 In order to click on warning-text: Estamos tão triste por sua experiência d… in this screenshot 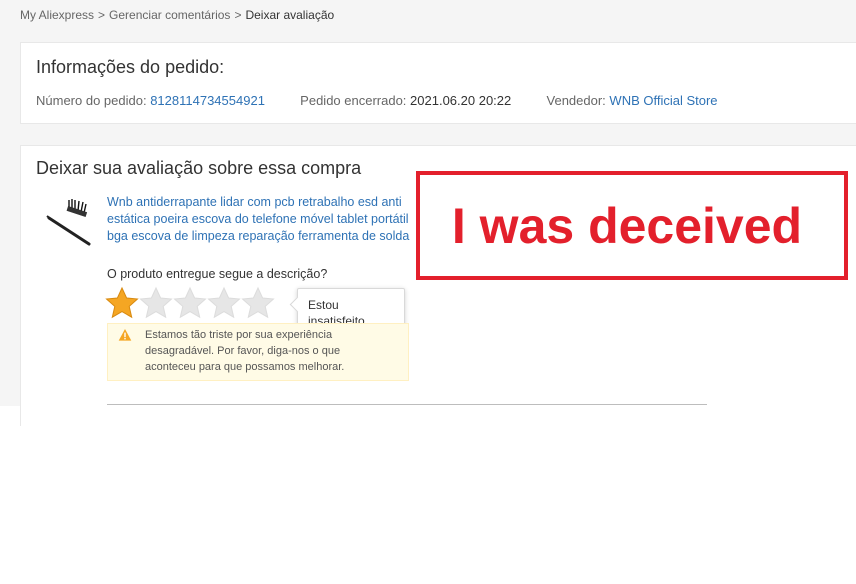, I will do `click(245, 351)`.